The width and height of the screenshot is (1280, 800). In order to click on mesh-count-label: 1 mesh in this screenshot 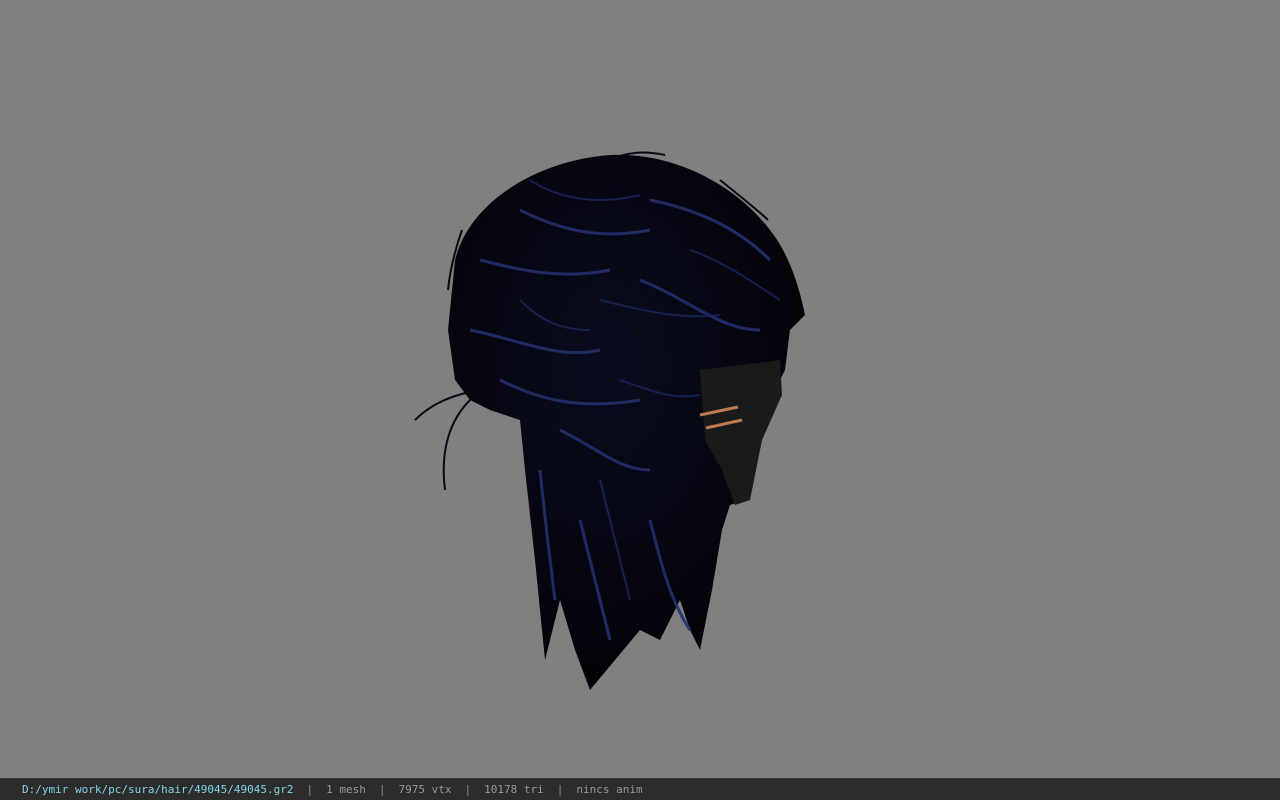, I will do `click(346, 789)`.